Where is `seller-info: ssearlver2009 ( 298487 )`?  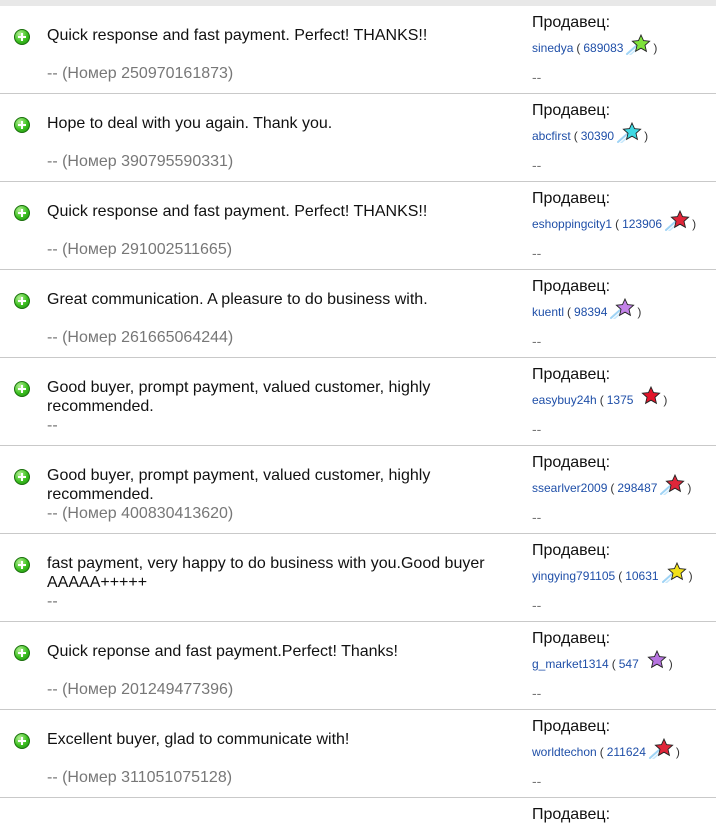 seller-info: ssearlver2009 ( 298487 ) is located at coordinates (612, 486).